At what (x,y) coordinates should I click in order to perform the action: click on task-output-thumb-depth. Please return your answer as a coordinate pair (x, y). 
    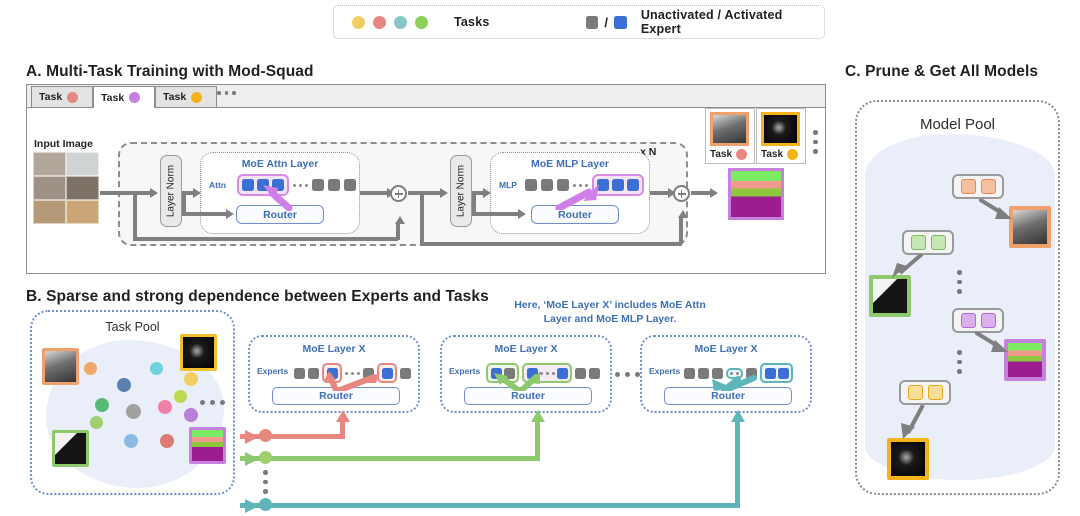
    Looking at the image, I should click on (729, 129).